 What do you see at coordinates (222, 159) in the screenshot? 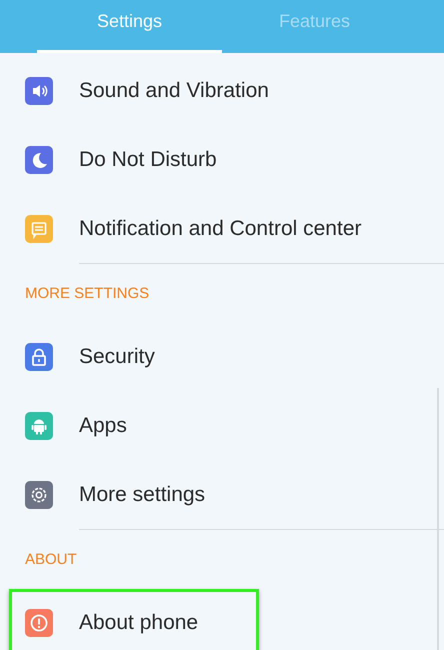
I see `settings-item: Do Not Disturb` at bounding box center [222, 159].